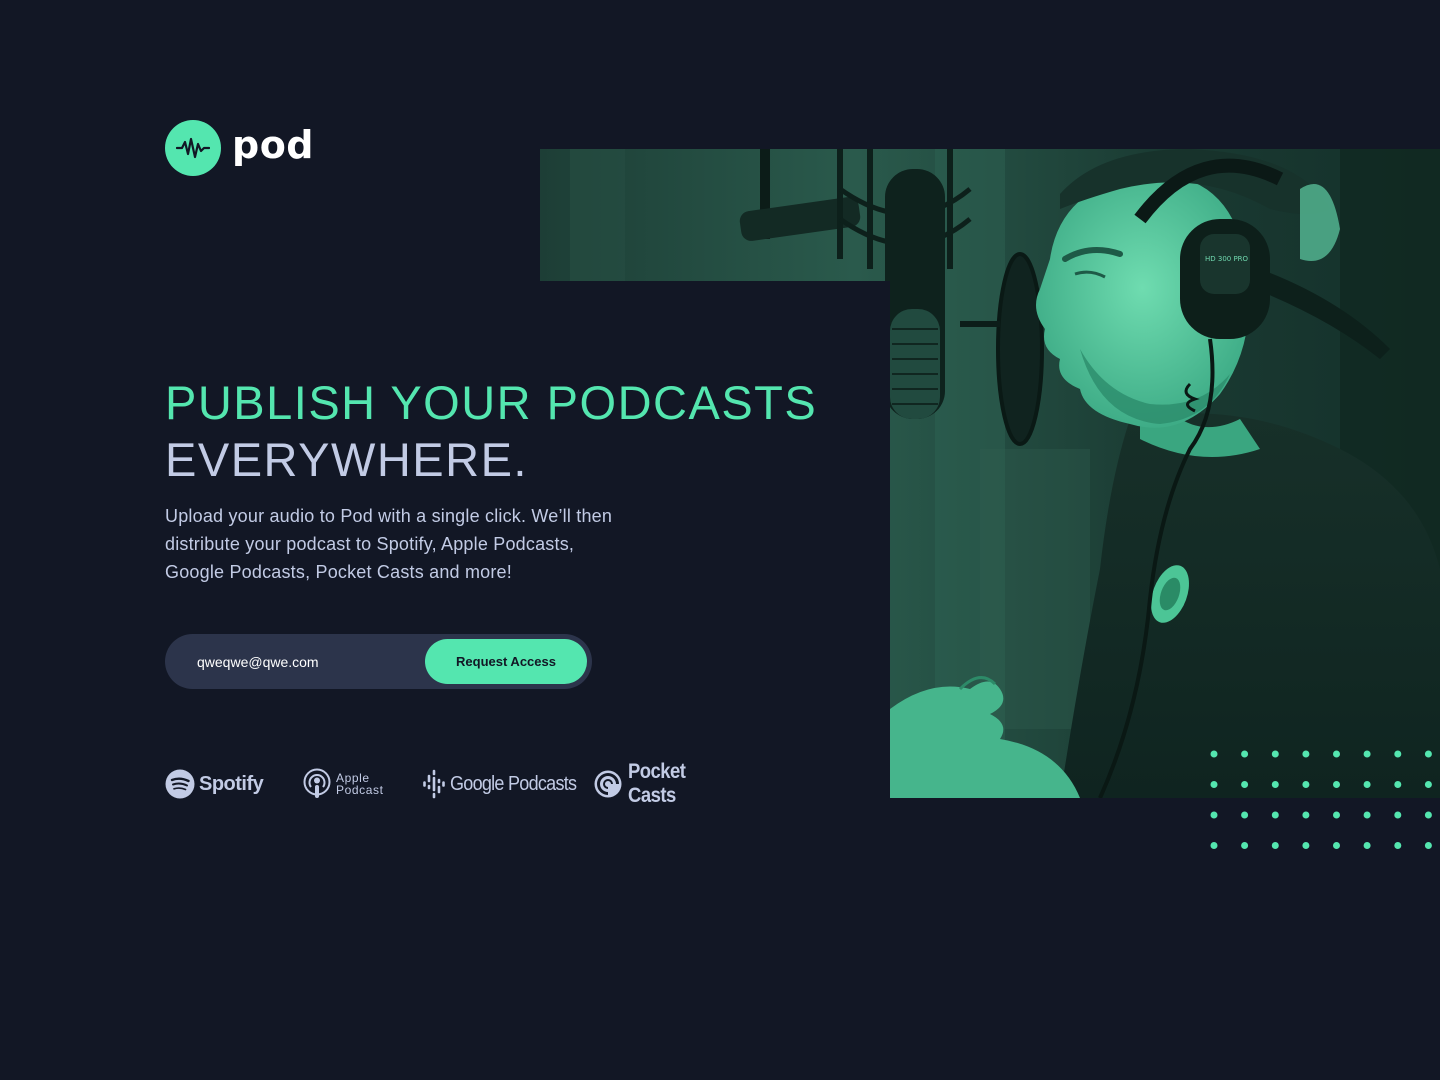 The height and width of the screenshot is (1080, 1440). I want to click on headline-line-2: EVERYWHERE., so click(346, 459).